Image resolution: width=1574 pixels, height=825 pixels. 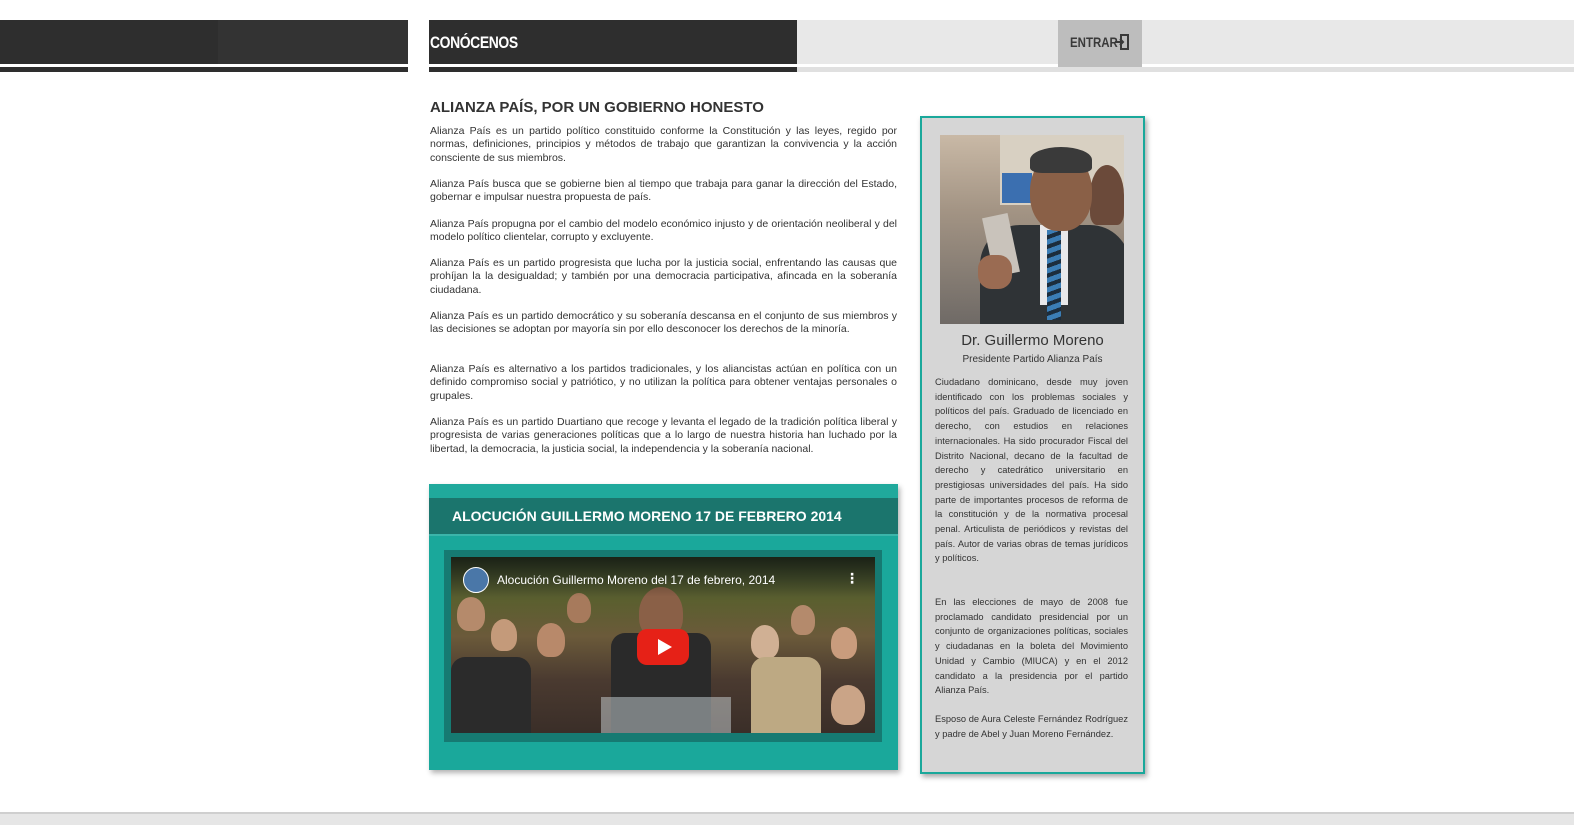 What do you see at coordinates (313, 42) in the screenshot?
I see `header-left-block-shade` at bounding box center [313, 42].